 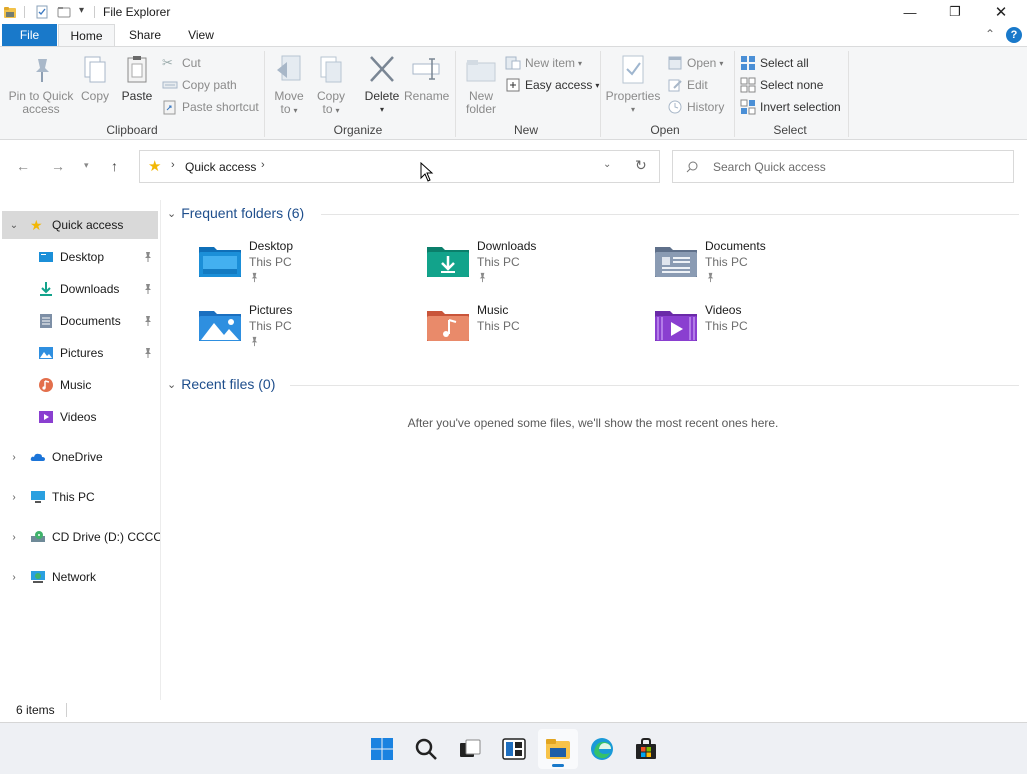 What do you see at coordinates (201, 35) in the screenshot?
I see `tab-view: View` at bounding box center [201, 35].